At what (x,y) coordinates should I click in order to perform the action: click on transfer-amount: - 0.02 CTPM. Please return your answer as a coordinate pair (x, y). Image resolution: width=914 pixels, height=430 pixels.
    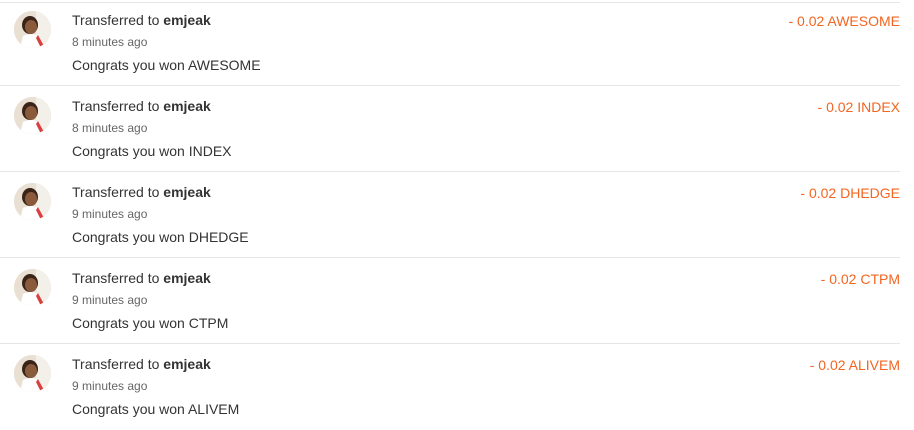
    Looking at the image, I should click on (860, 279).